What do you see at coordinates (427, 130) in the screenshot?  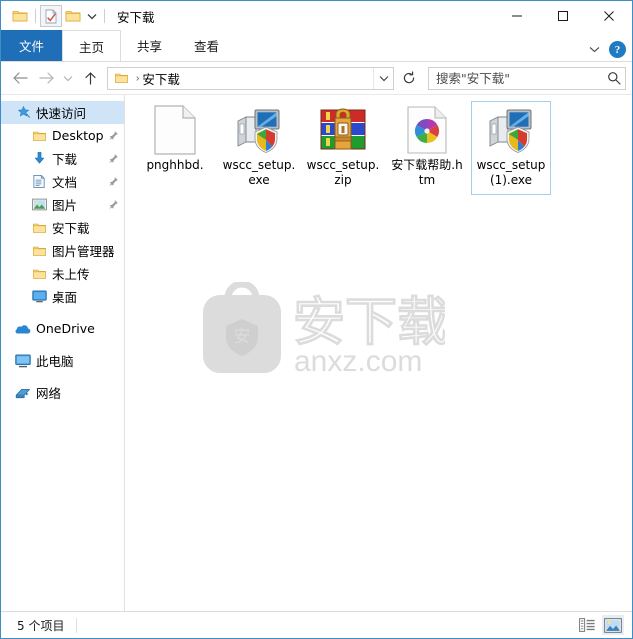 I see `html-document-icon` at bounding box center [427, 130].